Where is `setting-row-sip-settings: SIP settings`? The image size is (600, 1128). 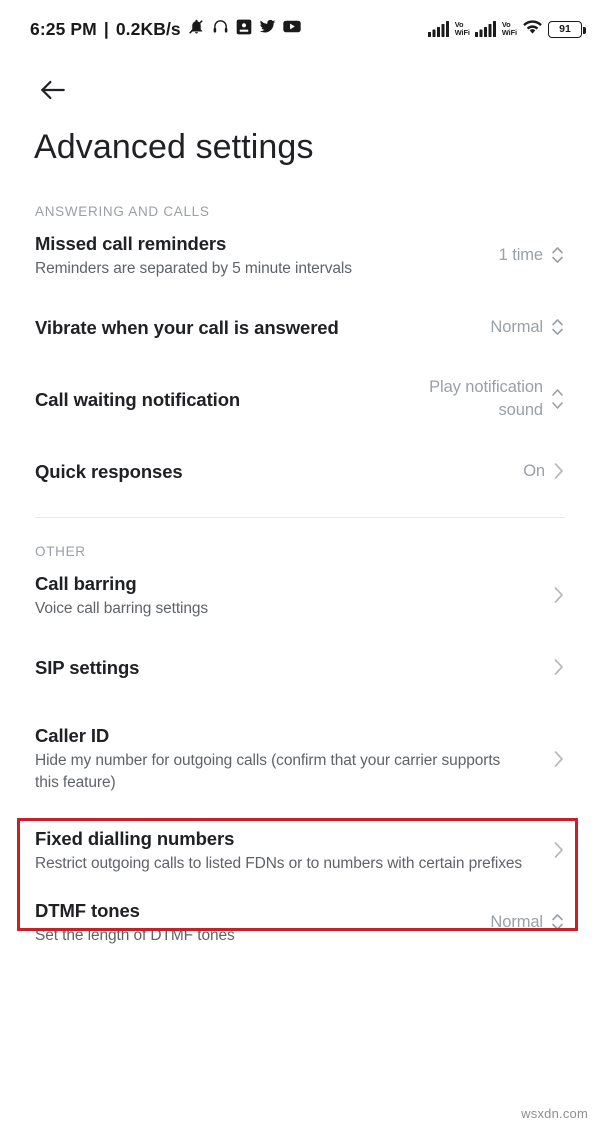 setting-row-sip-settings: SIP settings is located at coordinates (300, 667).